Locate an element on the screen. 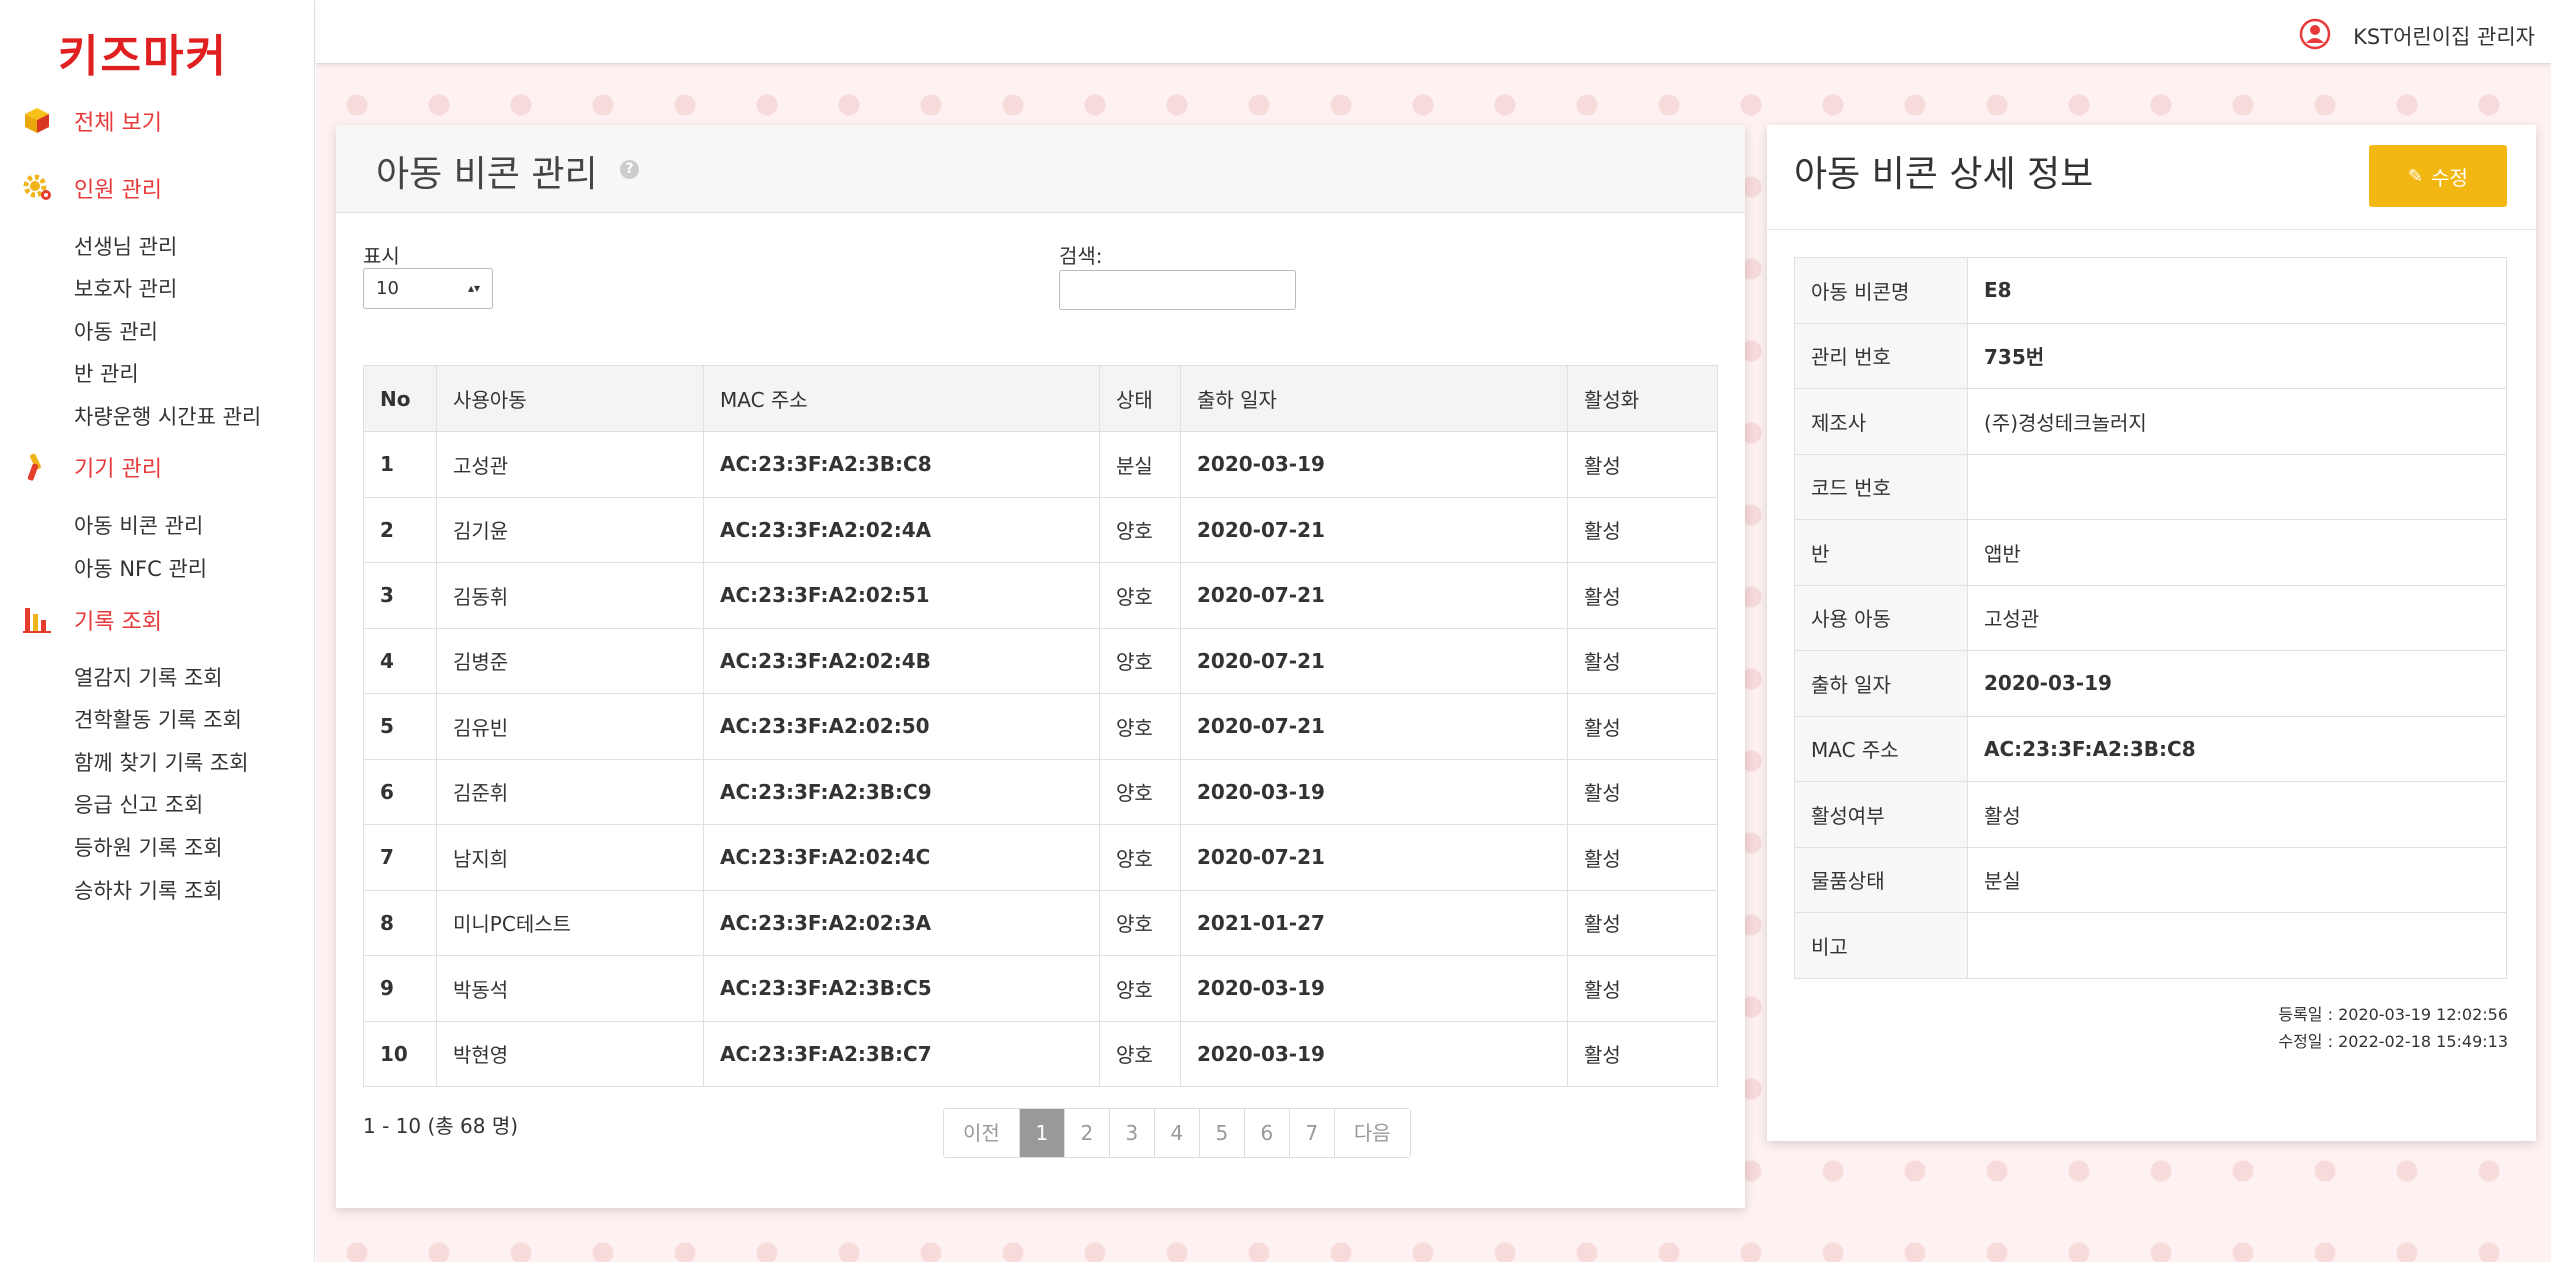  nav-section-devices: 기기 관리 is located at coordinates (92, 467).